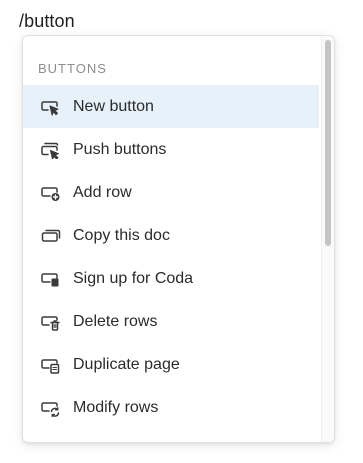  I want to click on menu-item-new-button: New button, so click(171, 106).